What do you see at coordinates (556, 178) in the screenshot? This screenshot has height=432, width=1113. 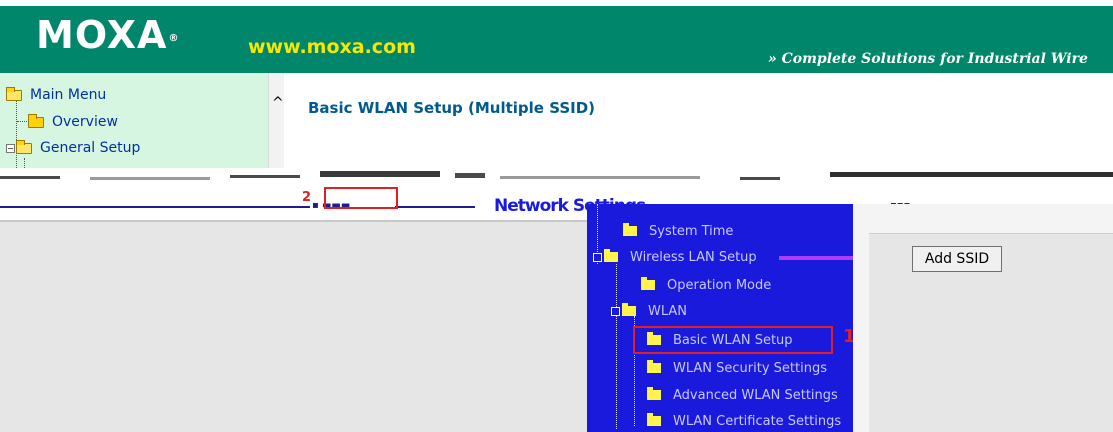 I see `render-artifact-strip` at bounding box center [556, 178].